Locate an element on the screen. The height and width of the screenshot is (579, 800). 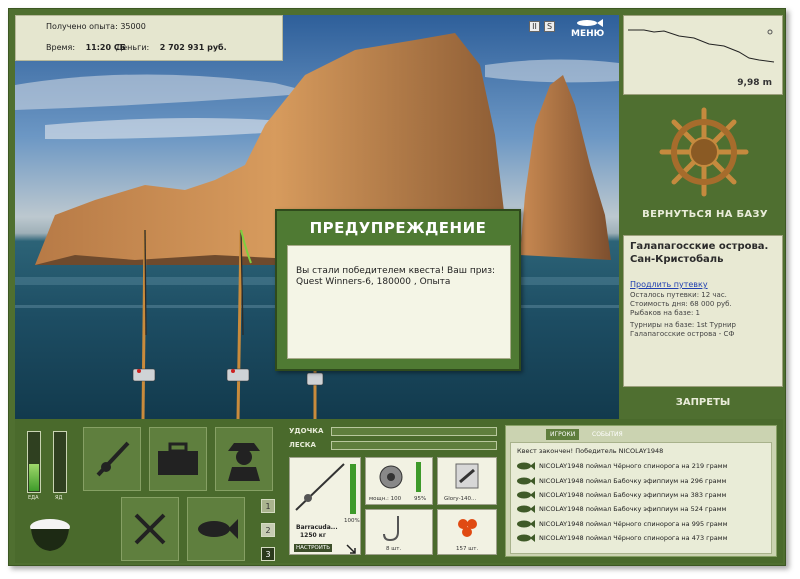
tackle-box-tile is located at coordinates (178, 459).